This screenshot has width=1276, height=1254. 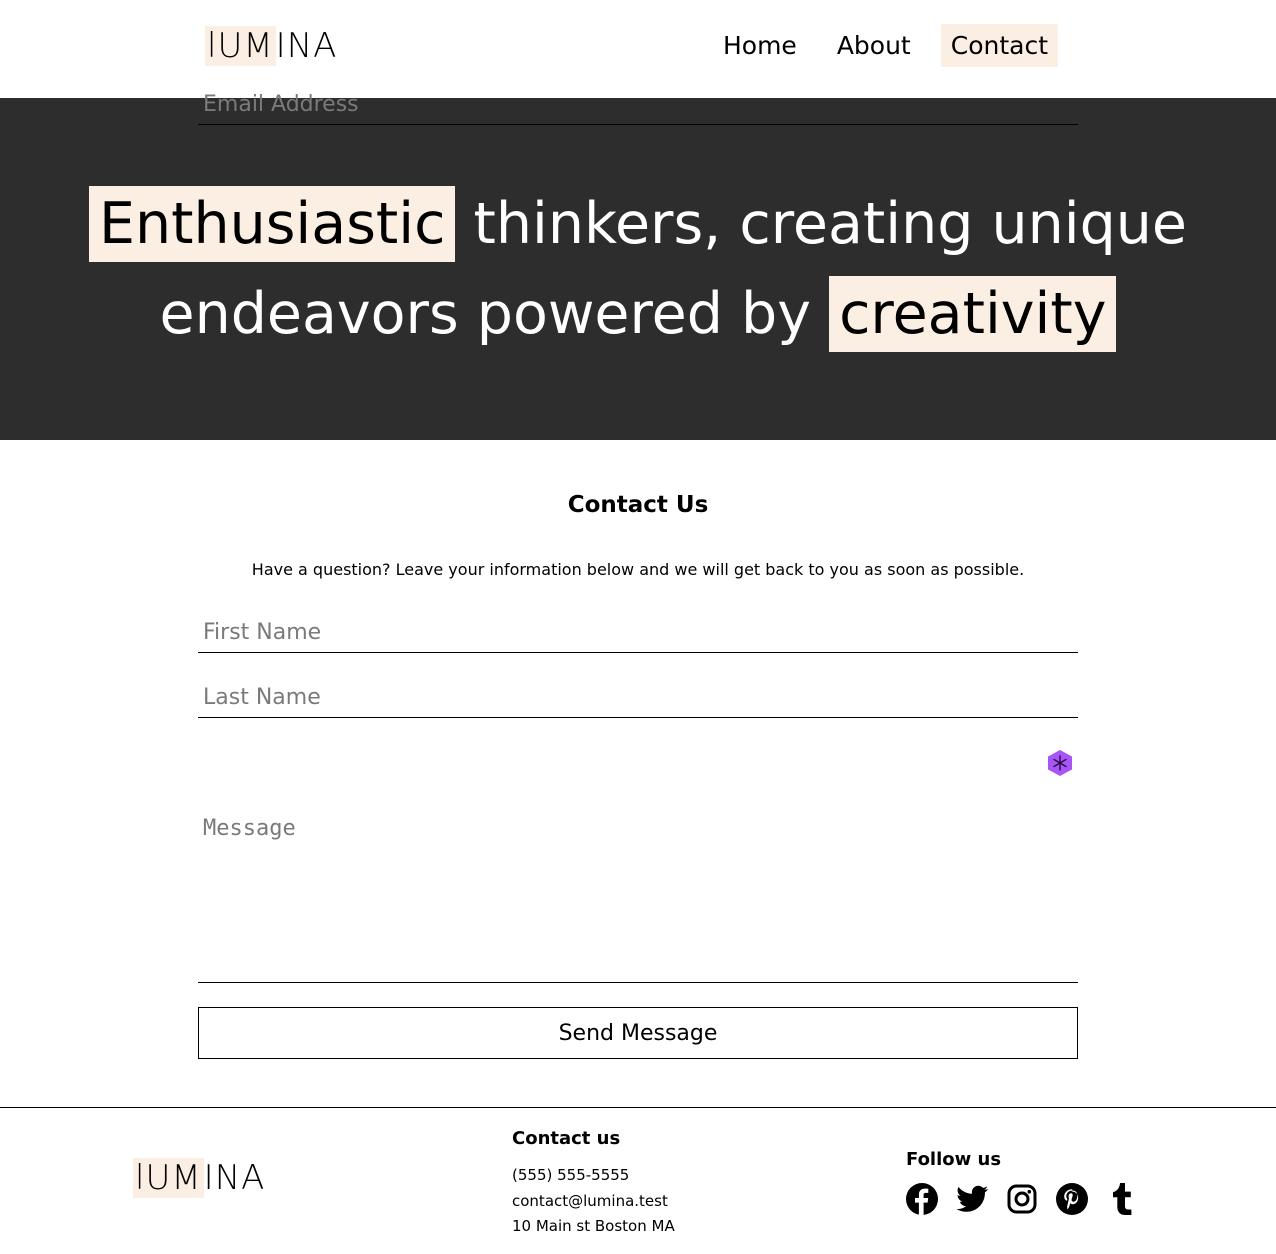 I want to click on password-manager-icon, so click(x=1060, y=763).